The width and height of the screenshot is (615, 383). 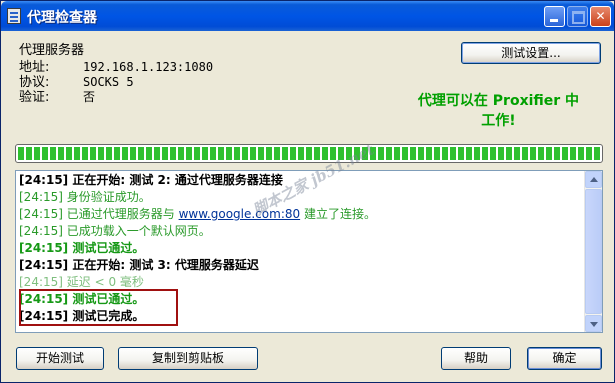 What do you see at coordinates (188, 358) in the screenshot?
I see `copy-to-clipboard-button: 复制到剪贴板` at bounding box center [188, 358].